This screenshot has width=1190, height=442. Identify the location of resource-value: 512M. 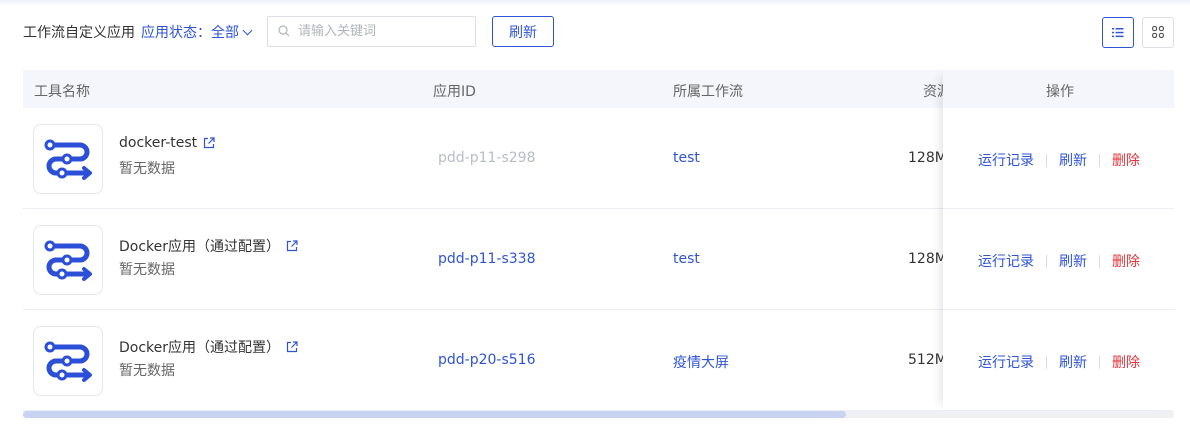
(927, 360).